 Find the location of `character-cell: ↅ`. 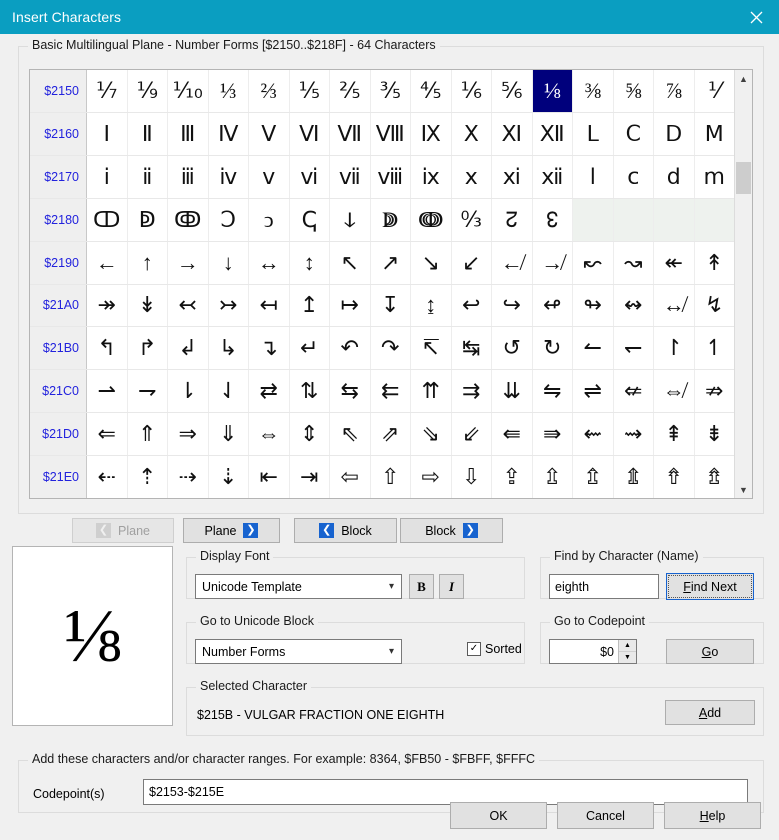

character-cell: ↅ is located at coordinates (310, 219).